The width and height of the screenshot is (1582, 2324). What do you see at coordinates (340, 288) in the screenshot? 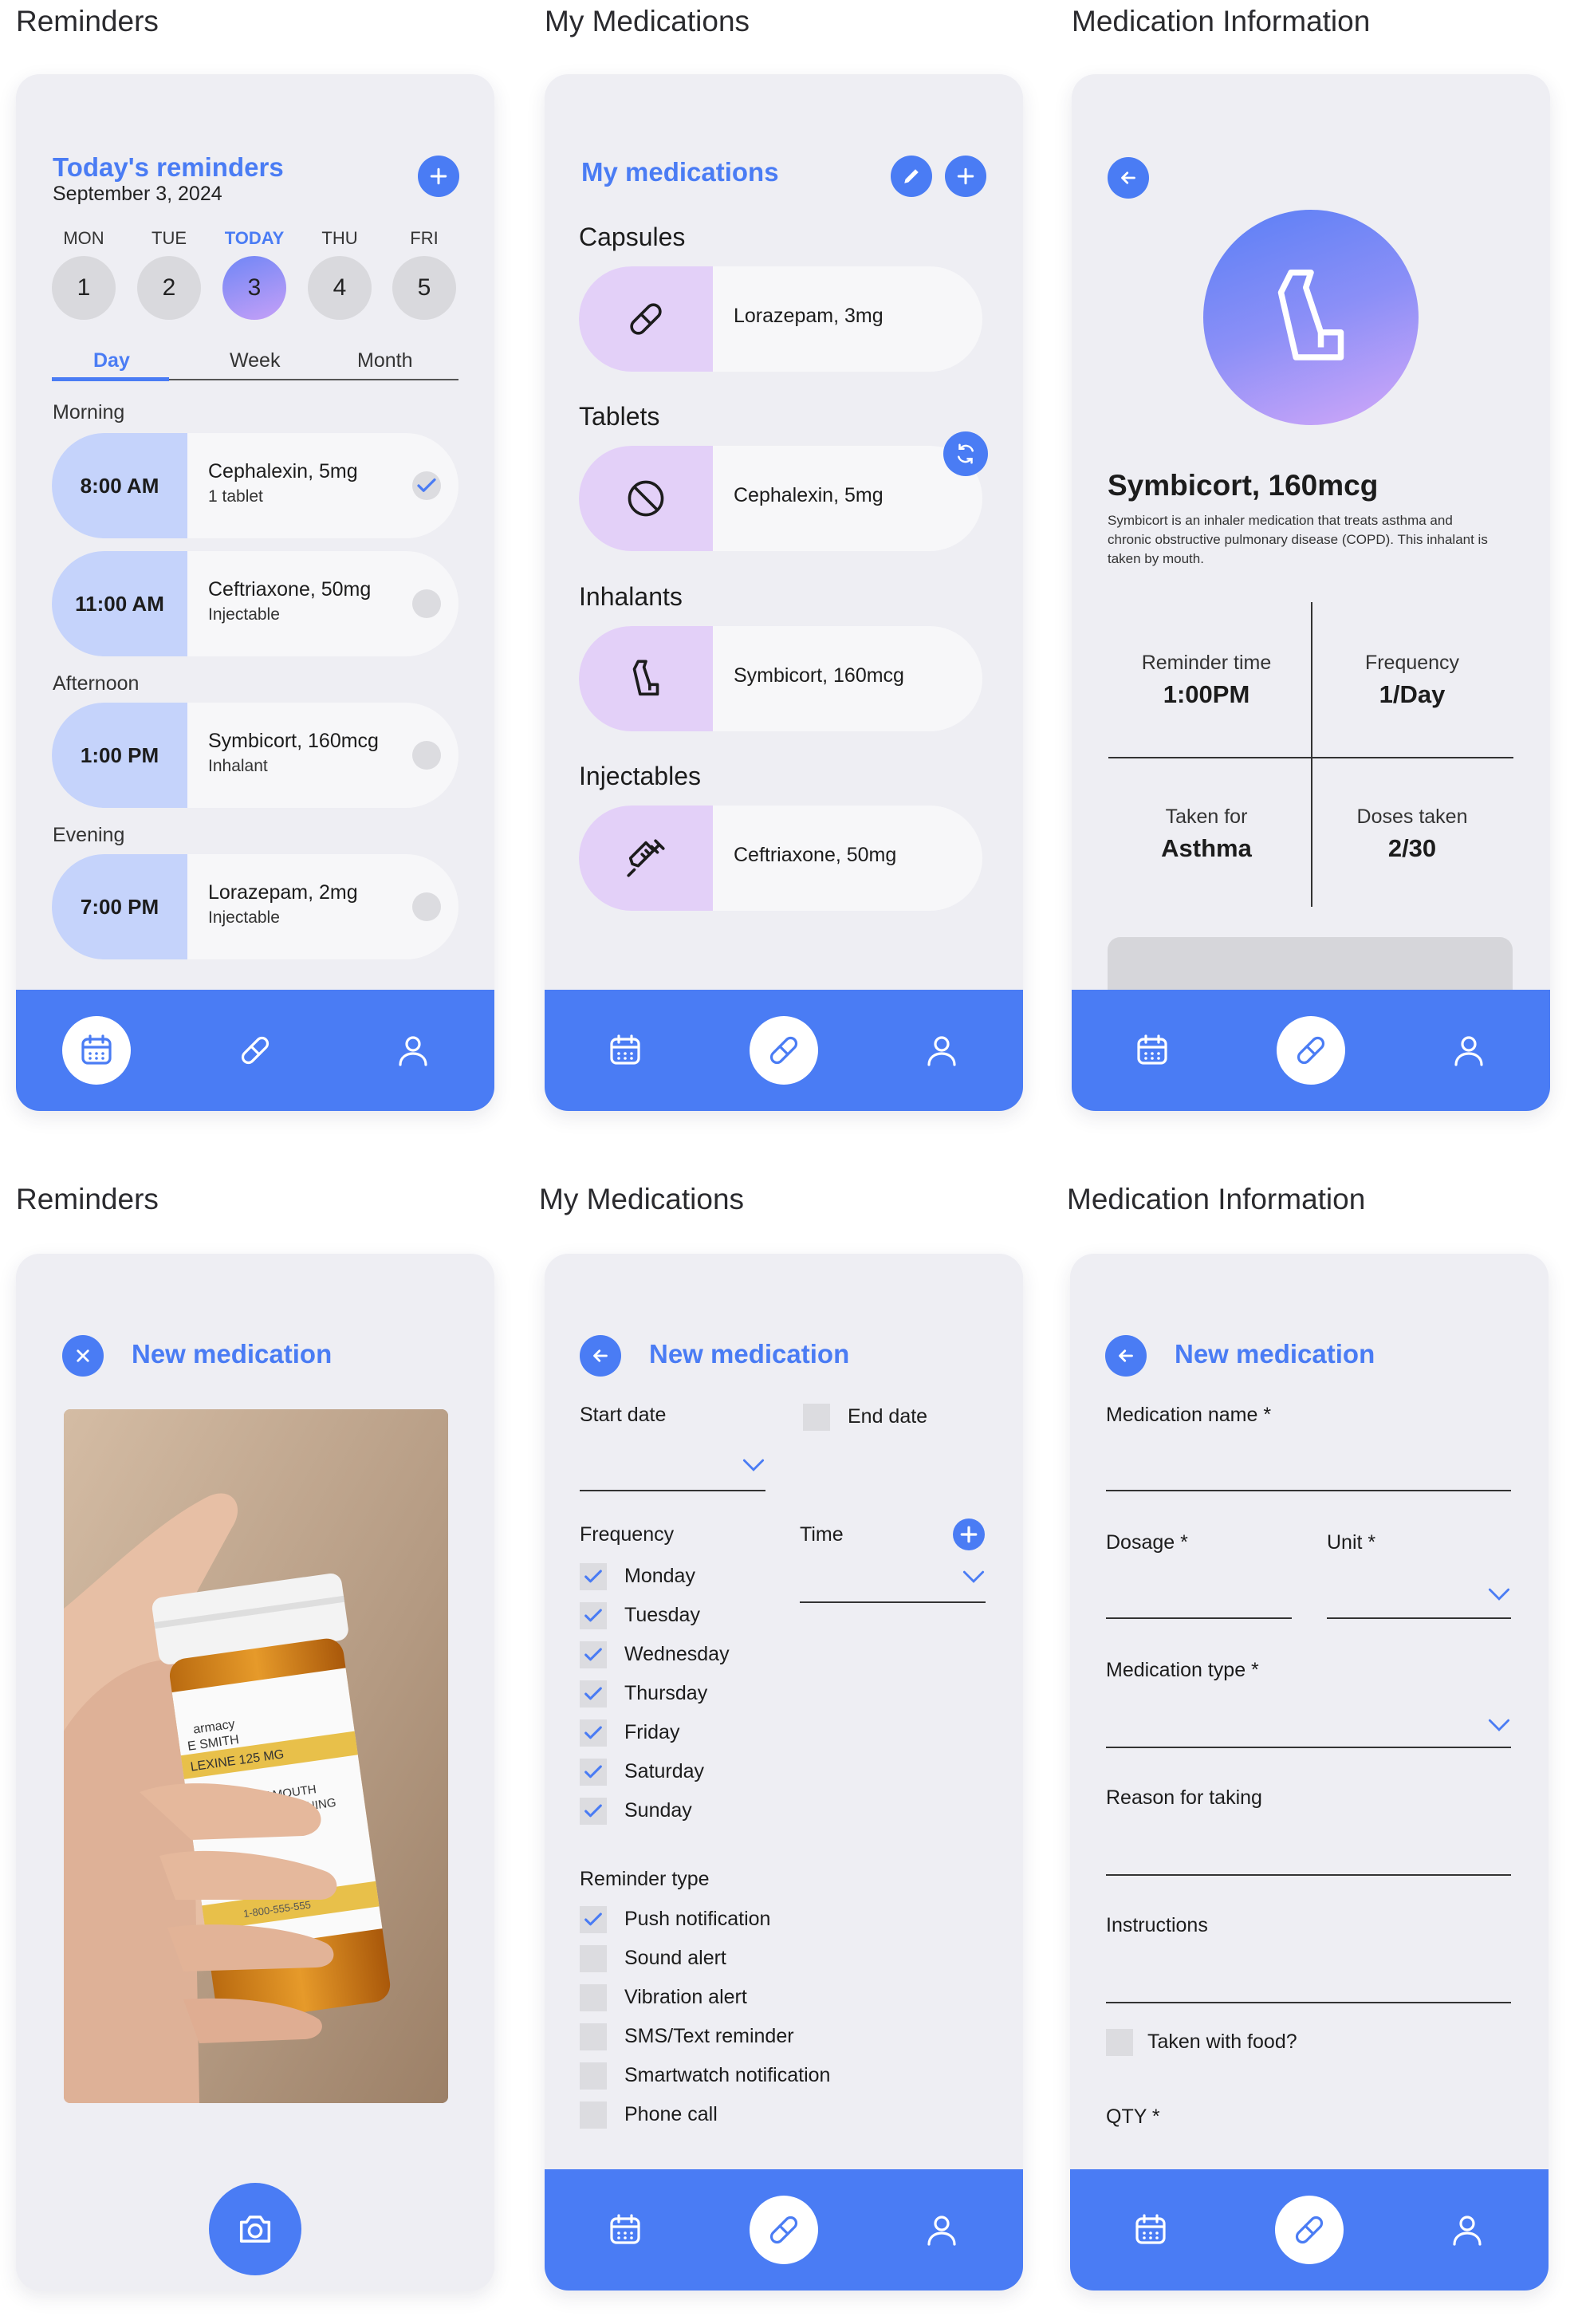
I see `day-button-4: 4` at bounding box center [340, 288].